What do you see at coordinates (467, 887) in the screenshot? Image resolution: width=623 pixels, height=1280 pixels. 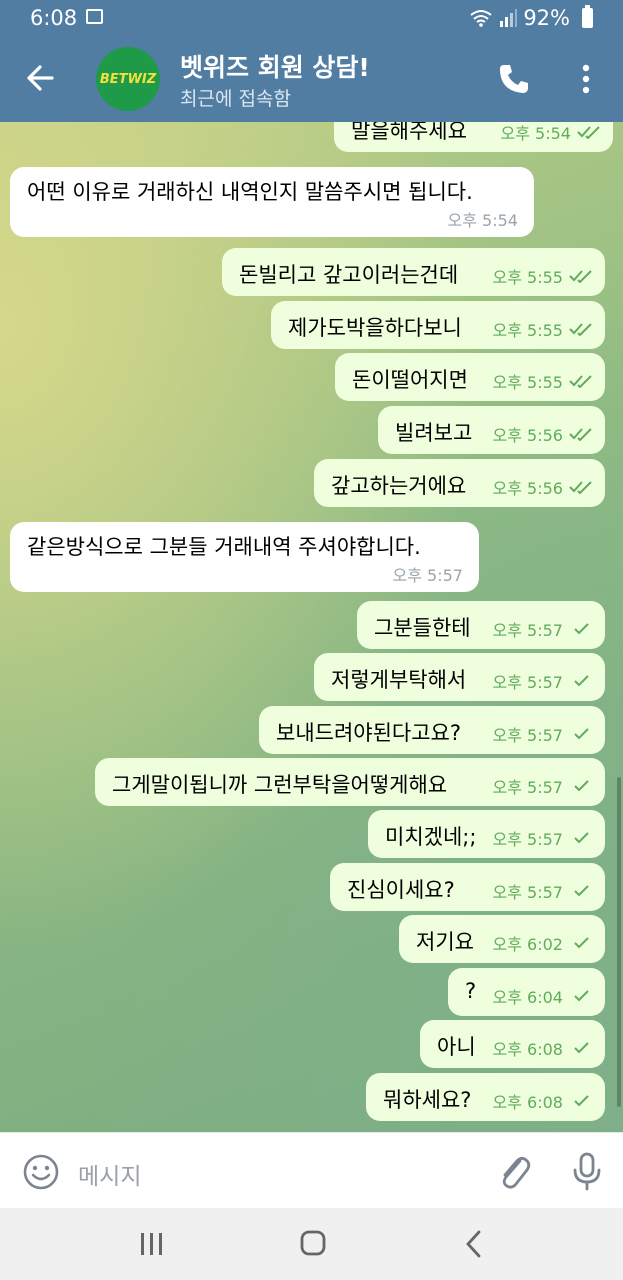 I see `message-bubble-out: 진심이세요? 오후 5:57` at bounding box center [467, 887].